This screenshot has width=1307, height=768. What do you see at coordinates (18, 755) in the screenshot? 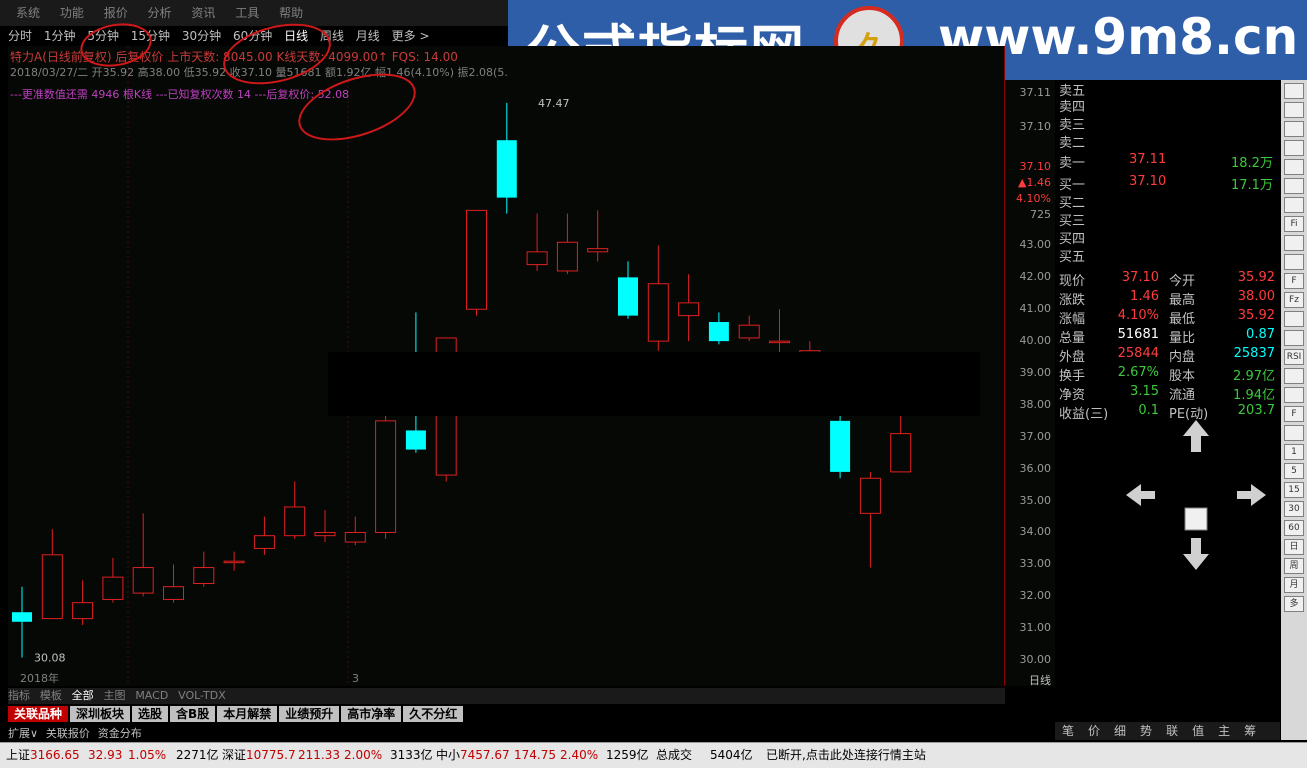
I see `sh-label: 上证` at bounding box center [18, 755].